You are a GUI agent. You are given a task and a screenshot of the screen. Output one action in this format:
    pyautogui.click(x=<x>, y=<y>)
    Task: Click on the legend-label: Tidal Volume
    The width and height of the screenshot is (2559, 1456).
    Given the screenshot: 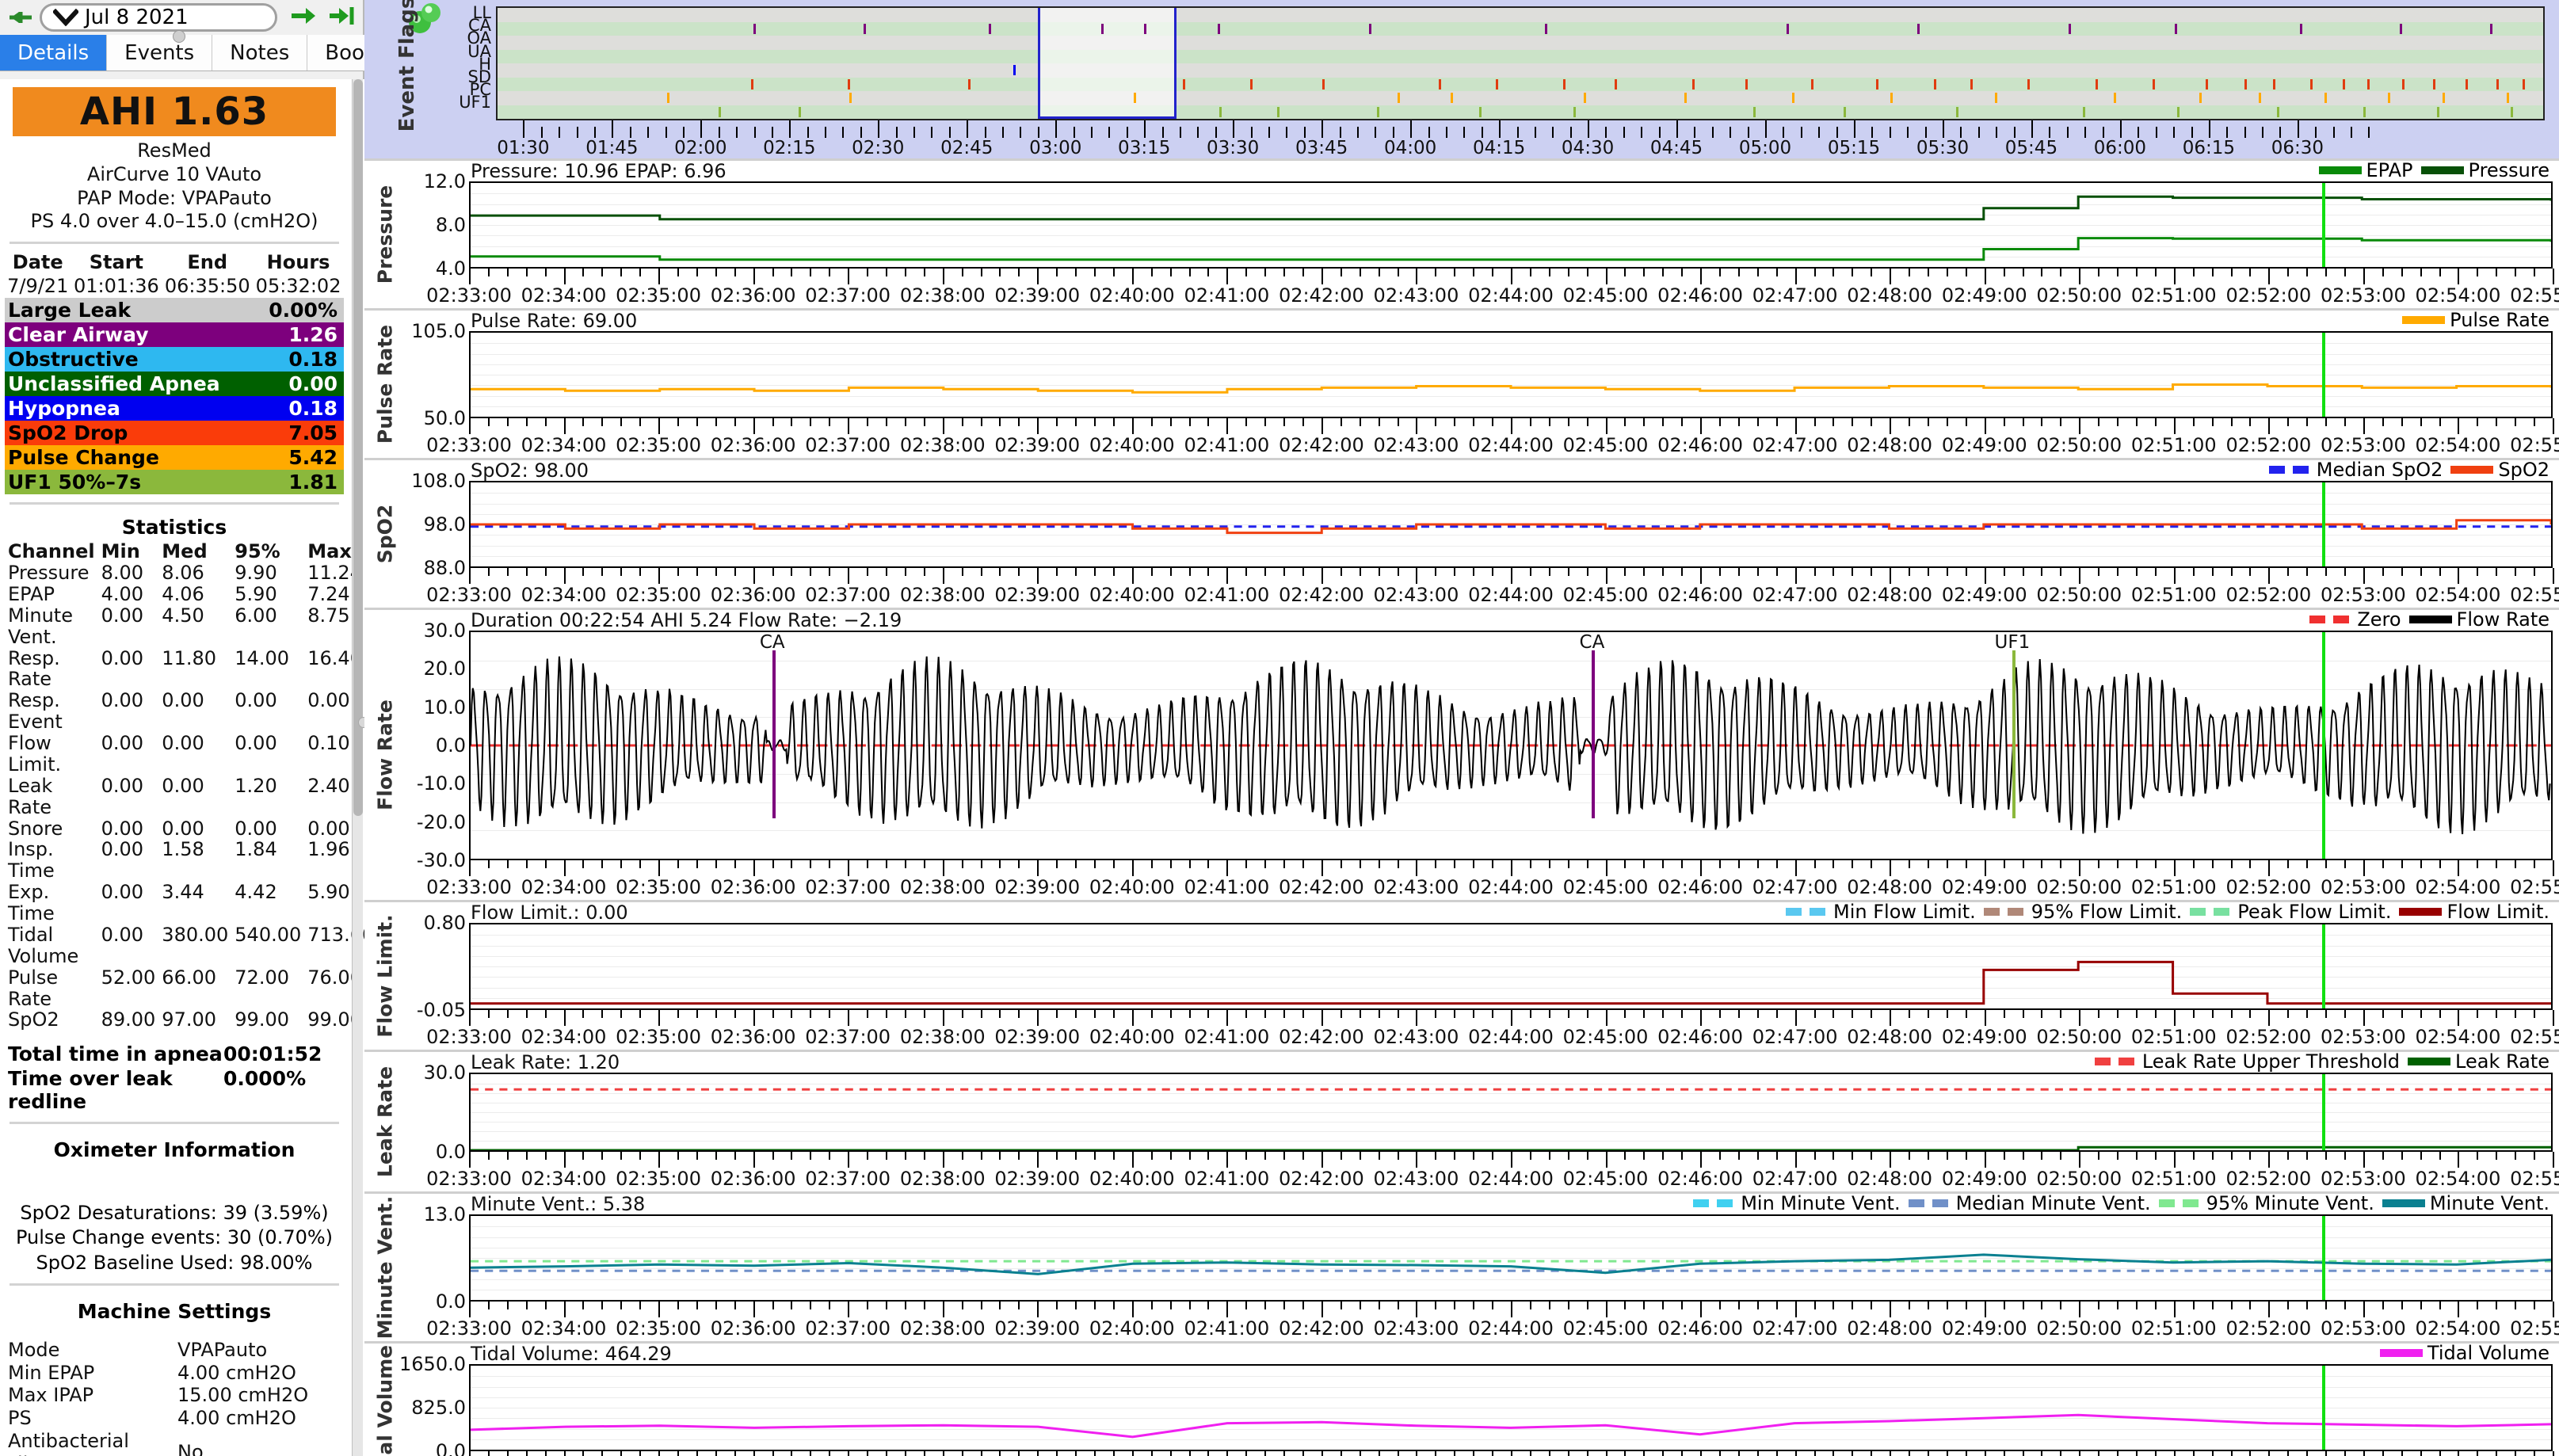 What is the action you would take?
    pyautogui.click(x=2488, y=1353)
    